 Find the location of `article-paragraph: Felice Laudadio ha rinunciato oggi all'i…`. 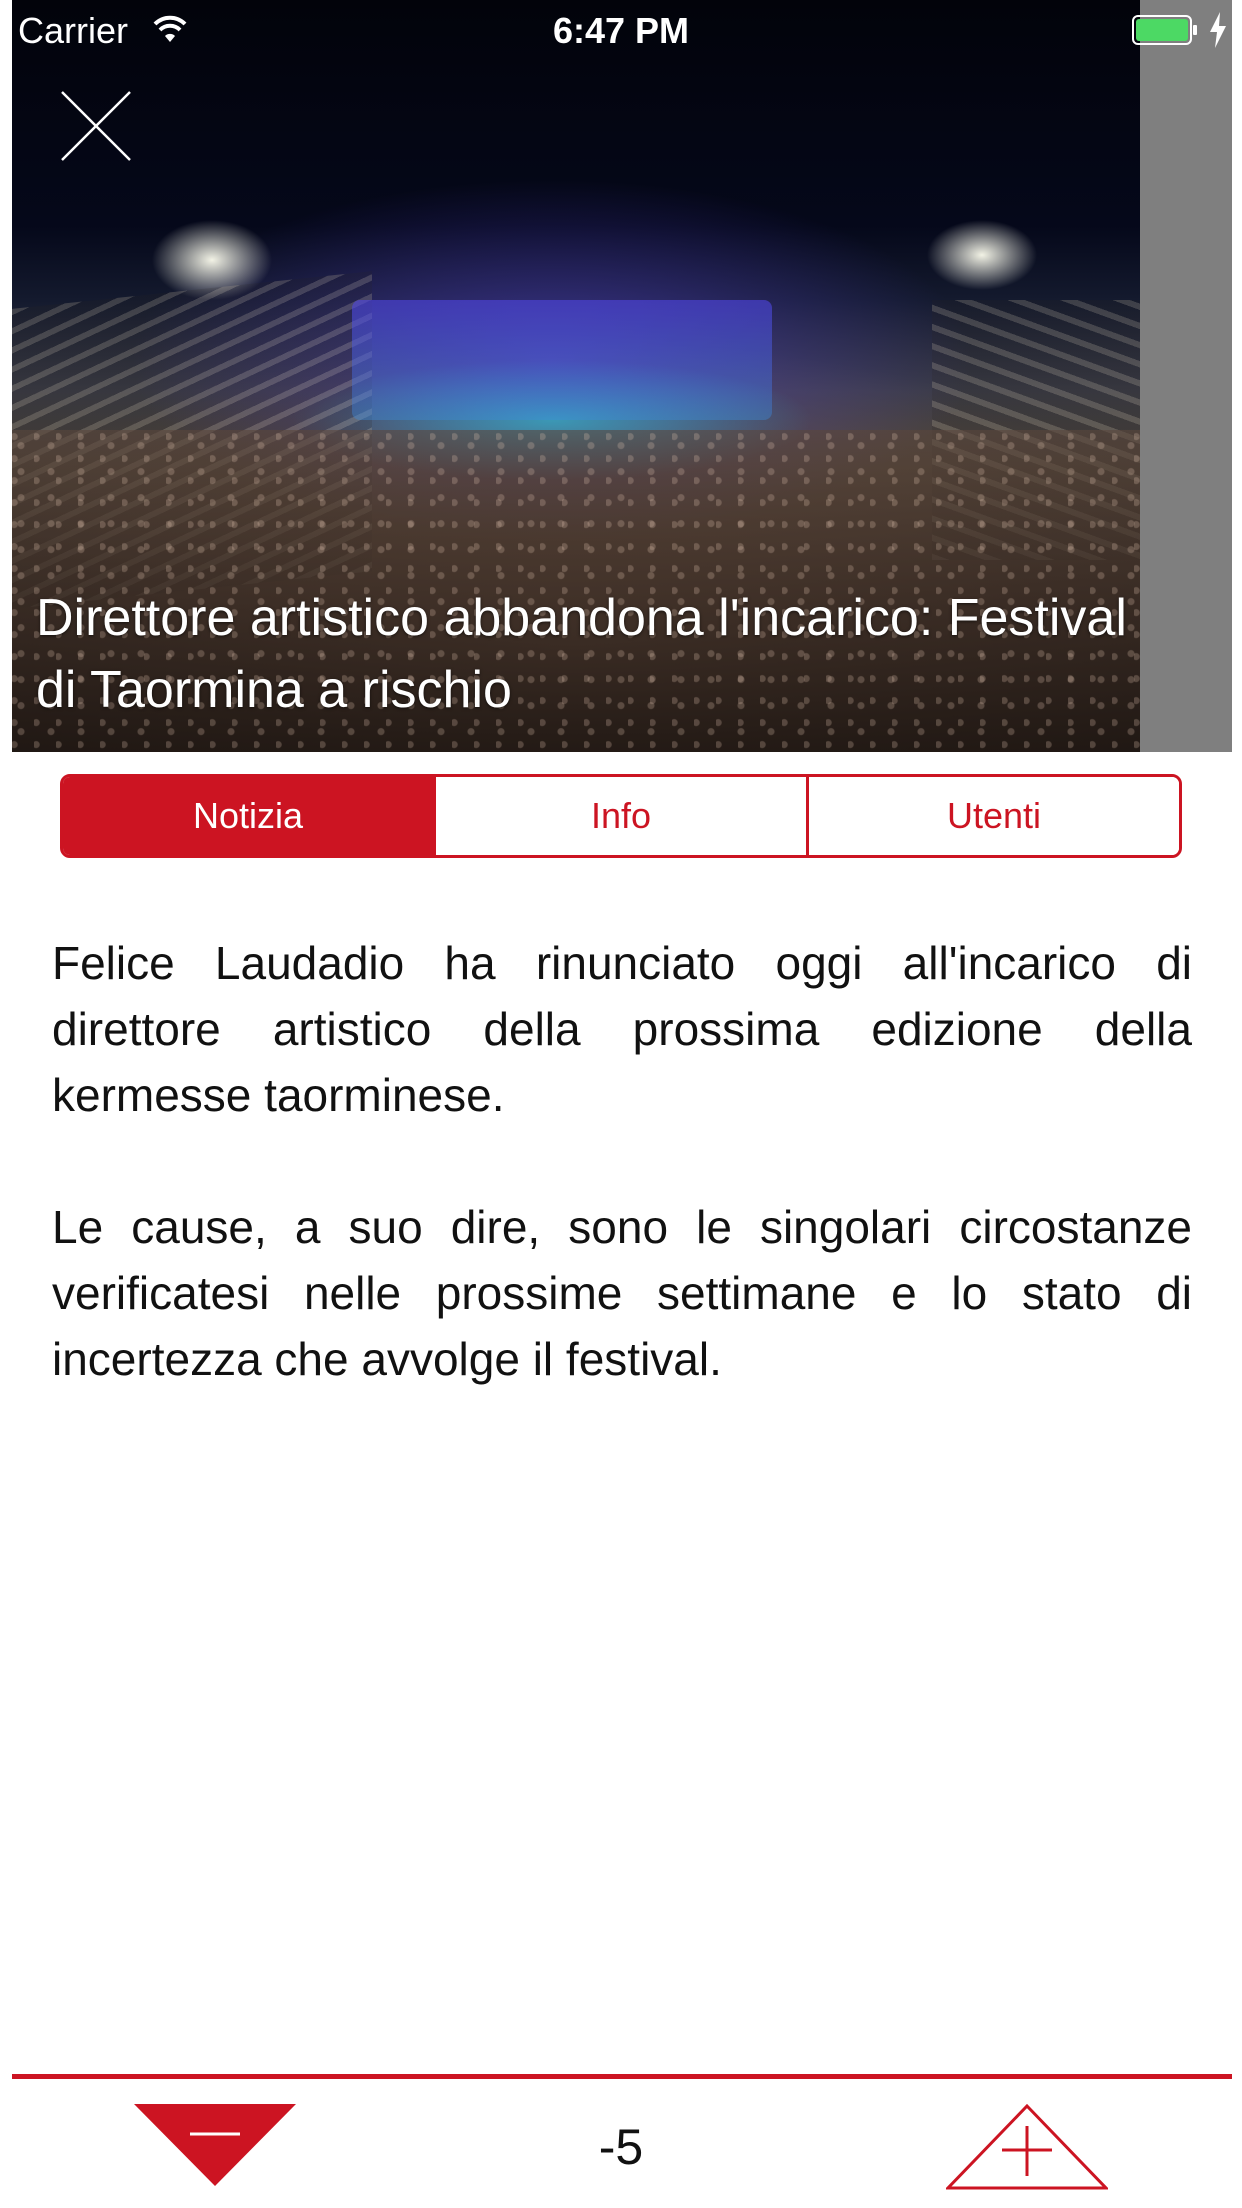

article-paragraph: Felice Laudadio ha rinunciato oggi all'i… is located at coordinates (622, 1029).